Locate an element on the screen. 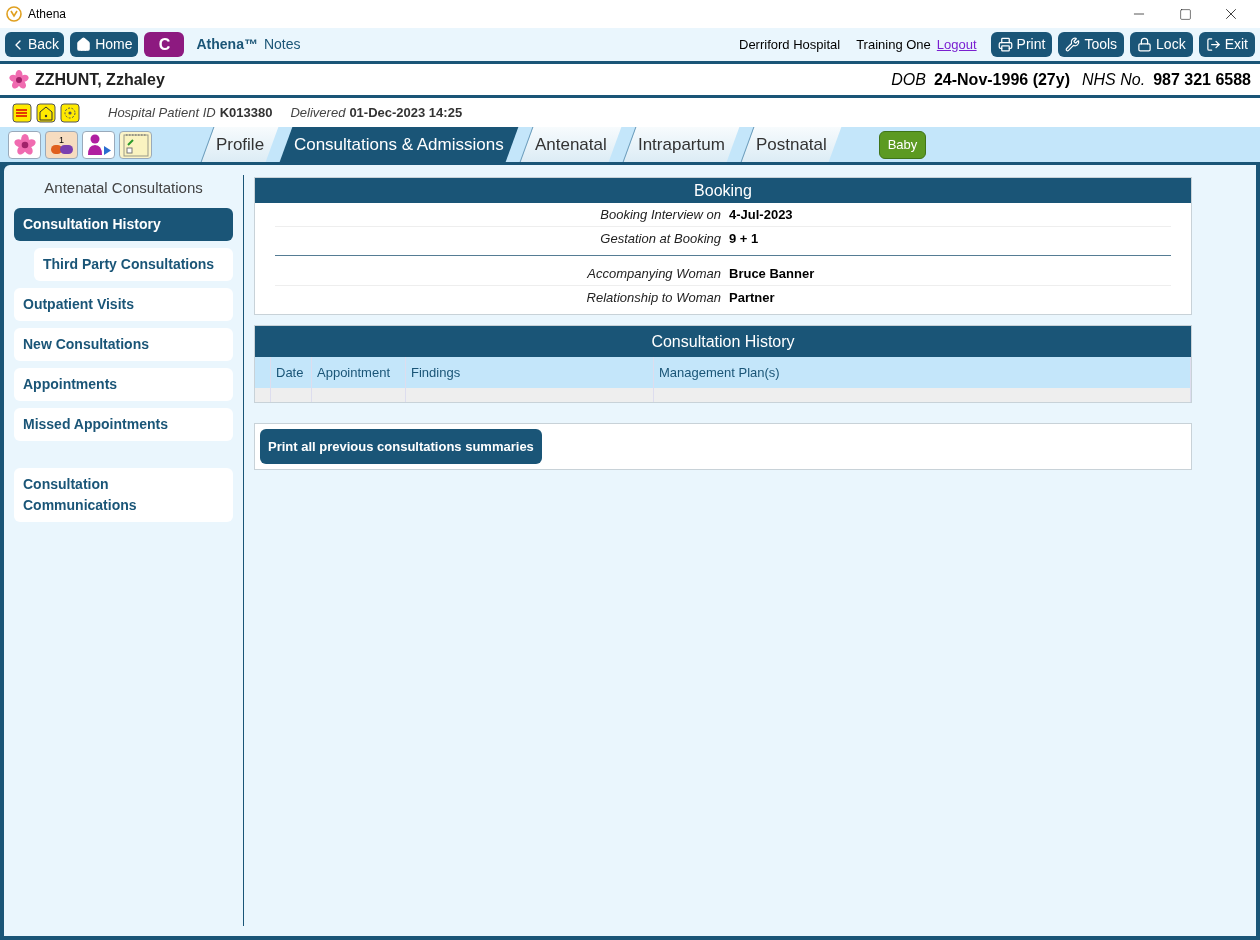 This screenshot has width=1260, height=940. delivered-label: Delivered is located at coordinates (318, 112).